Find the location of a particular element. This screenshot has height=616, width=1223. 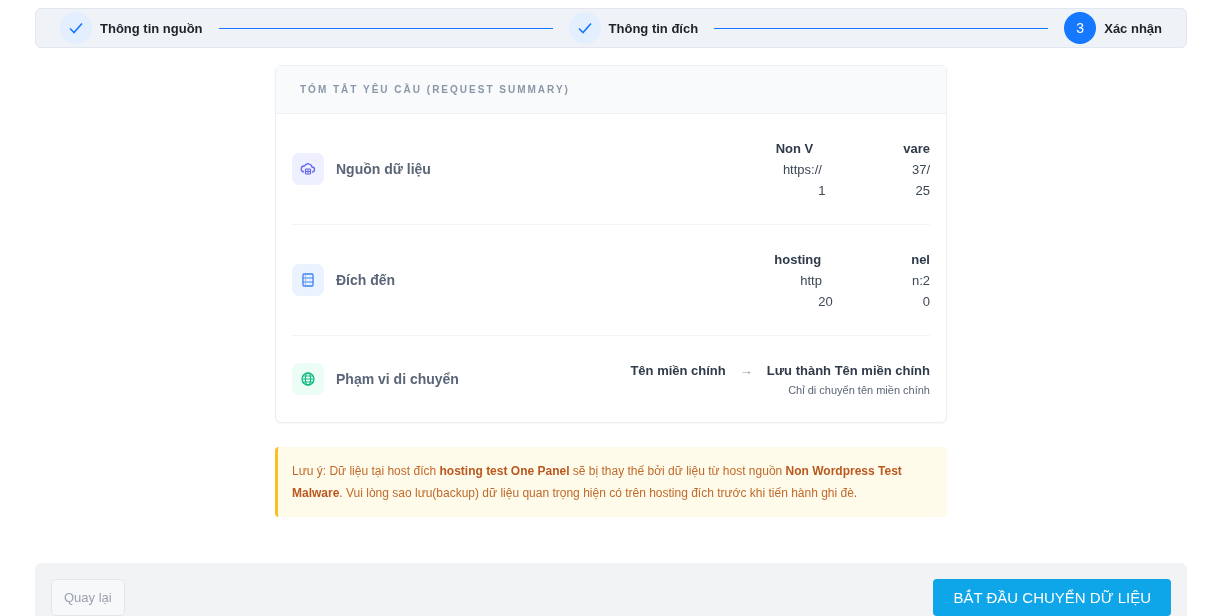

cloud-icon is located at coordinates (308, 169).